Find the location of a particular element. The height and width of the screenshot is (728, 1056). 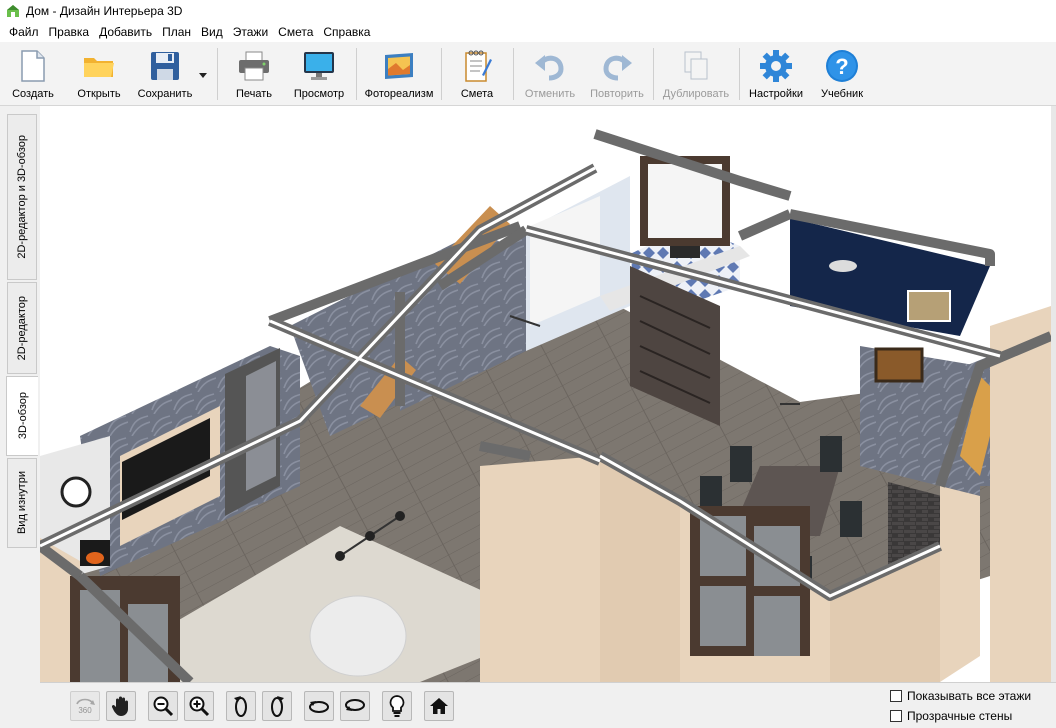

redo-arrow-icon is located at coordinates (617, 66).